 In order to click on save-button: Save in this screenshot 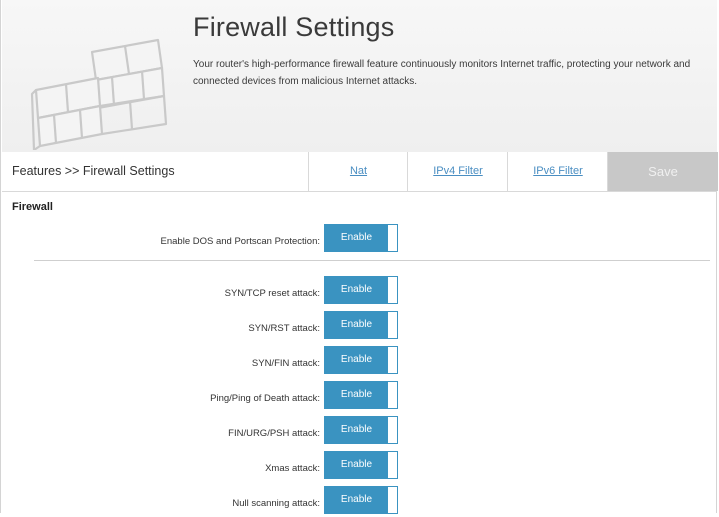, I will do `click(662, 171)`.